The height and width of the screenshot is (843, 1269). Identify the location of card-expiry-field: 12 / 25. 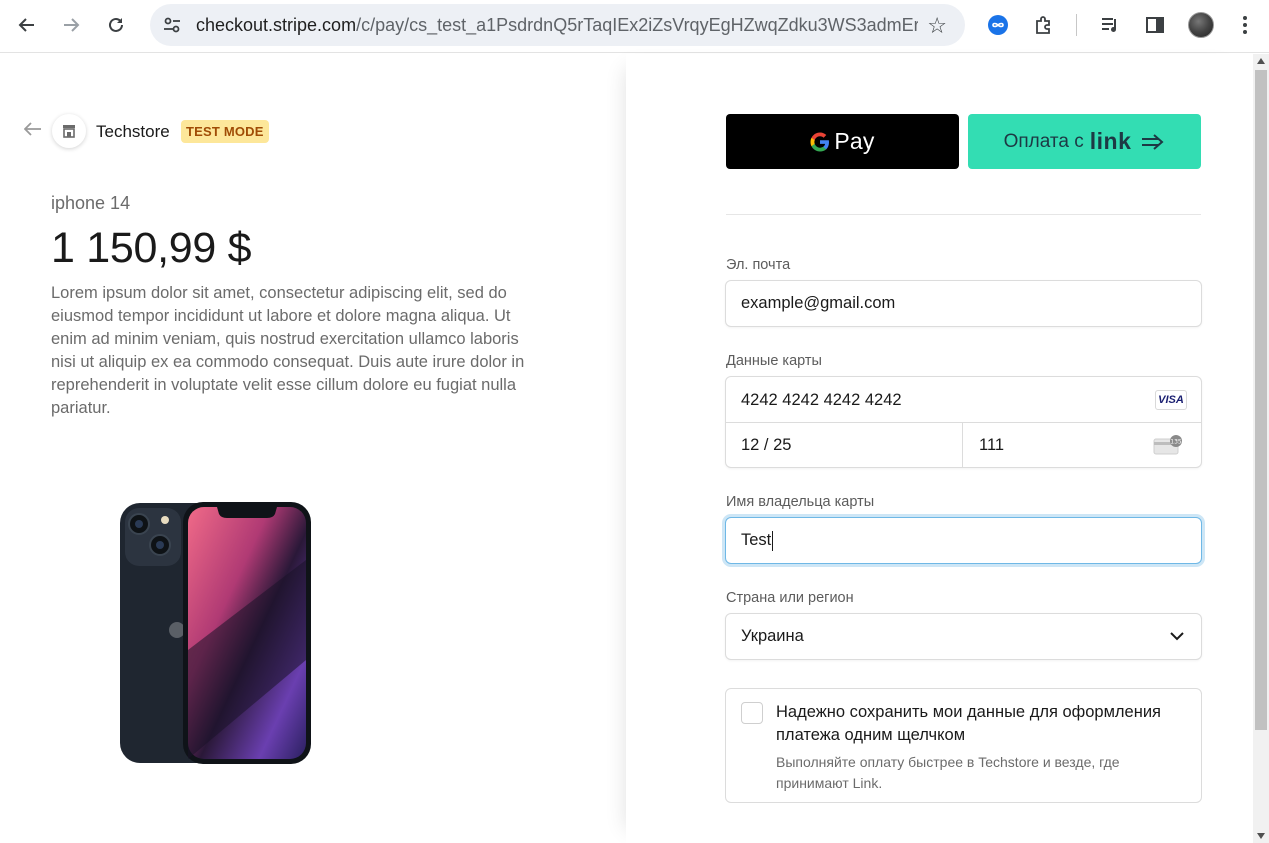
(766, 445).